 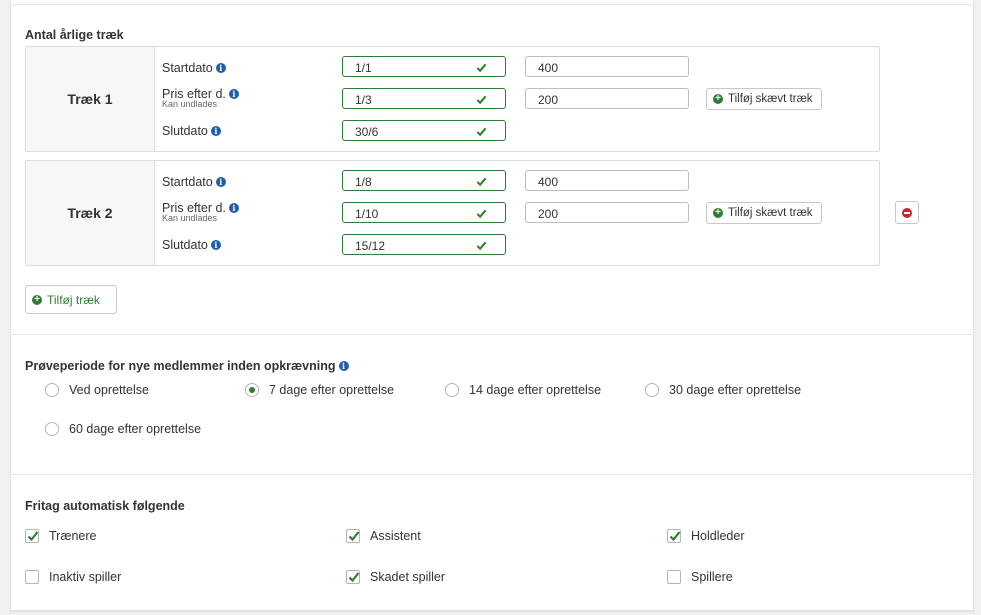 I want to click on exempt-option-skadet-spiller: Skadet spiller, so click(x=395, y=577).